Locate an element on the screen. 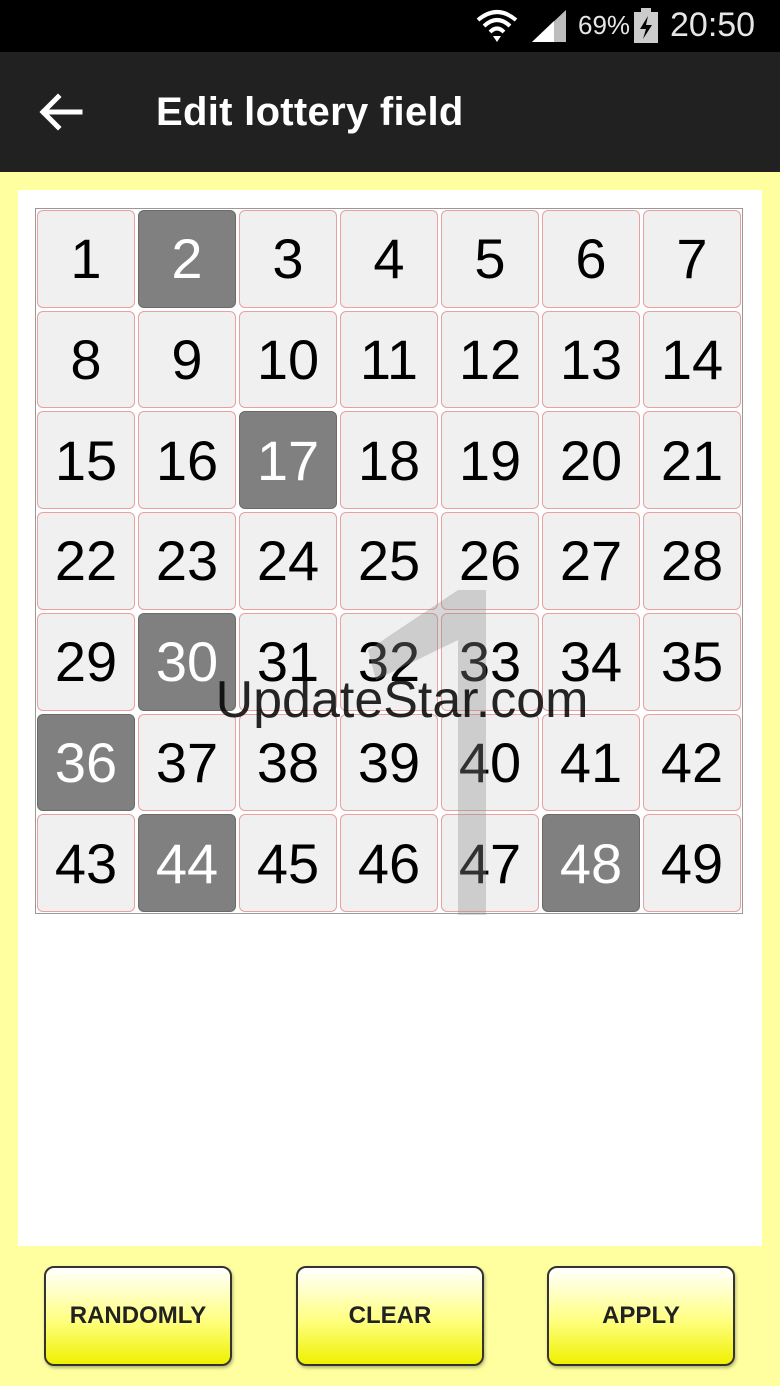 The height and width of the screenshot is (1386, 780). lottery-number-cell: 35 is located at coordinates (692, 661).